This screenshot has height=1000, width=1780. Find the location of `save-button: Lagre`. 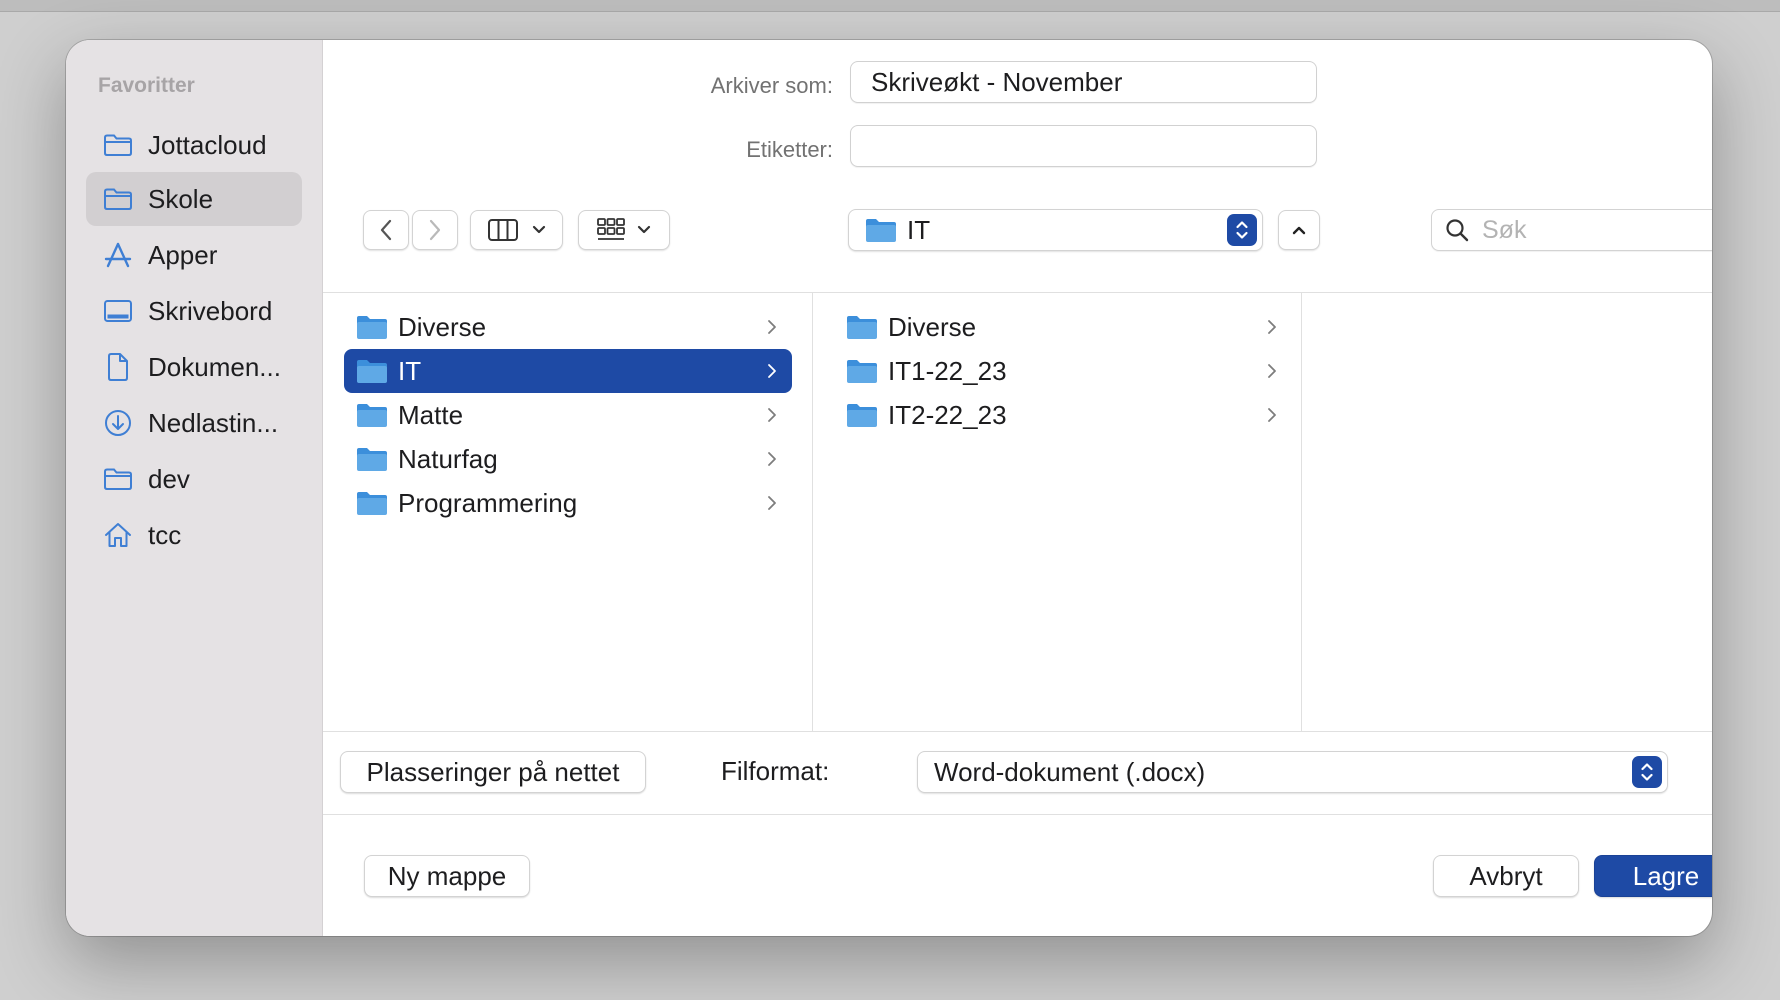

save-button: Lagre is located at coordinates (1653, 876).